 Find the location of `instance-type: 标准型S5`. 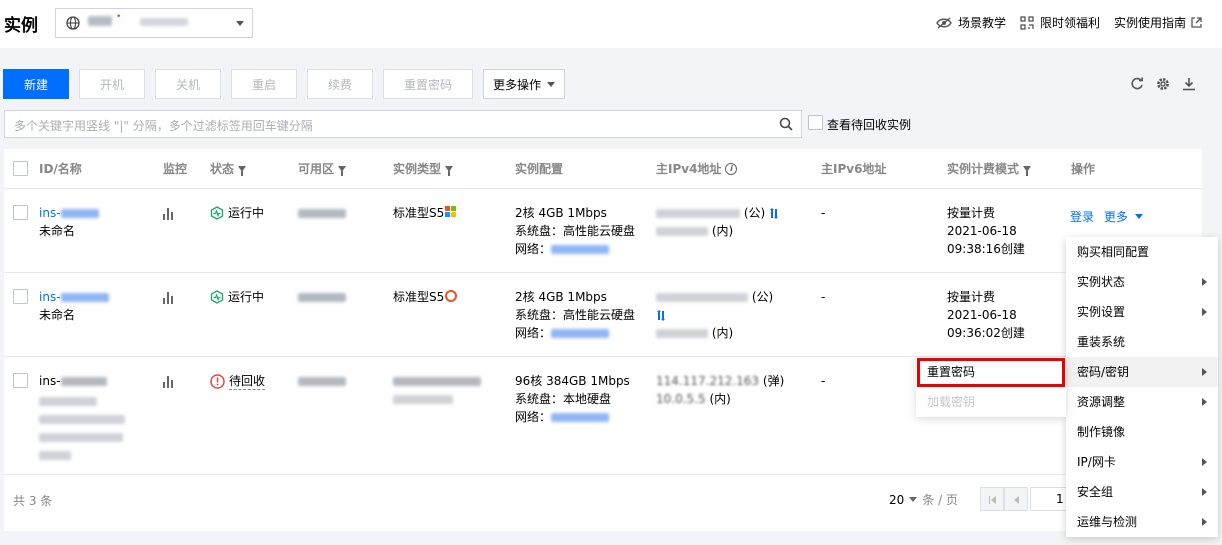

instance-type: 标准型S5 is located at coordinates (425, 213).